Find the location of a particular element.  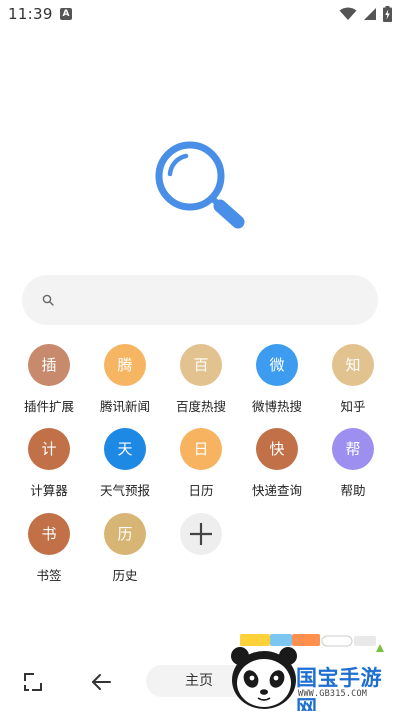

tencent-news-icon: 腾 is located at coordinates (125, 365).